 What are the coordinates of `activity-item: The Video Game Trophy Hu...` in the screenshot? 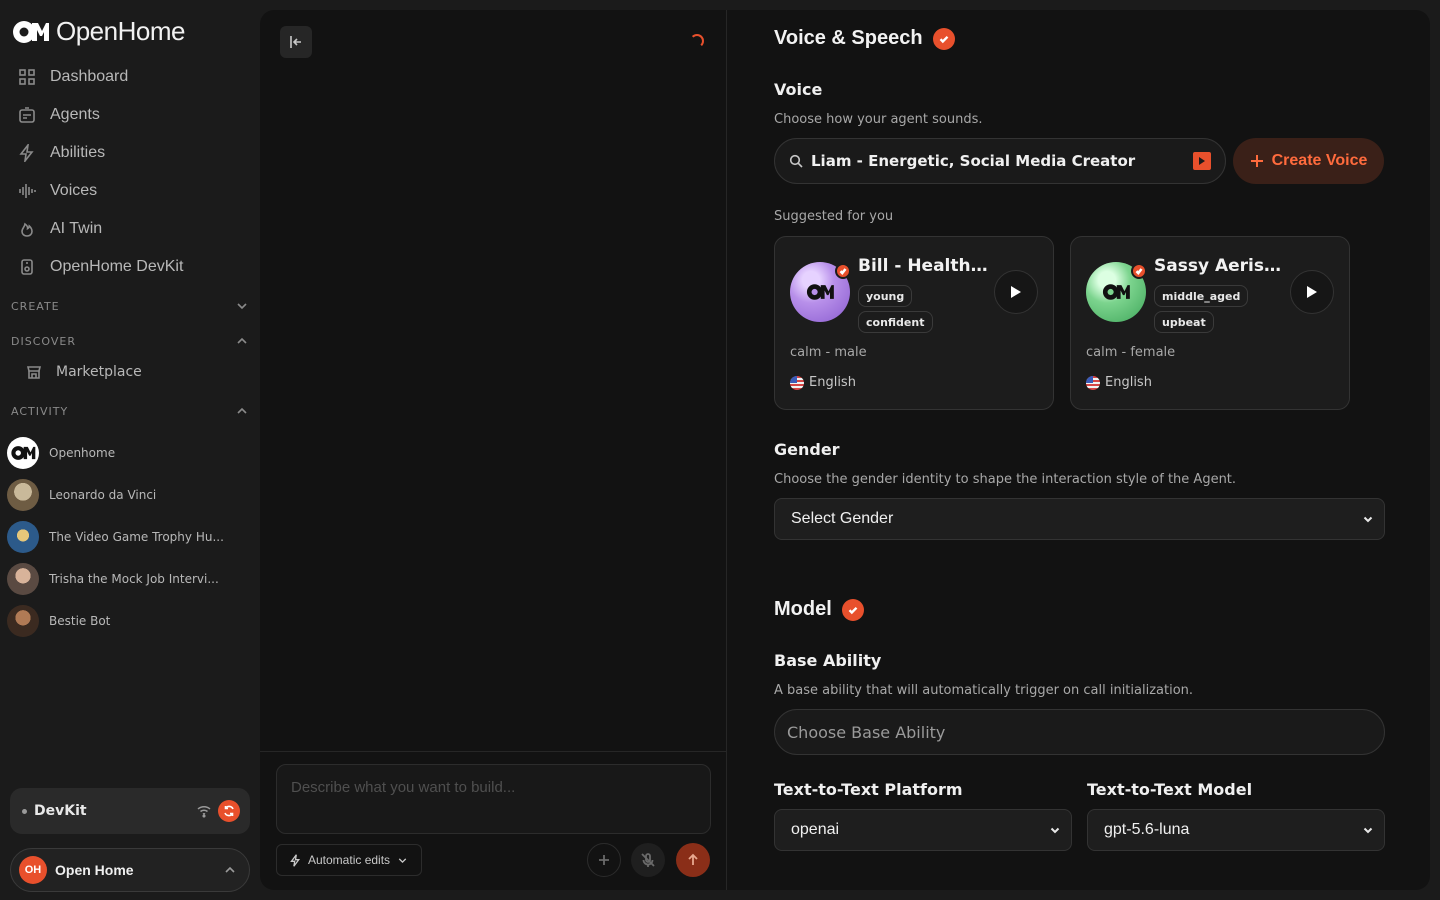 It's located at (129, 537).